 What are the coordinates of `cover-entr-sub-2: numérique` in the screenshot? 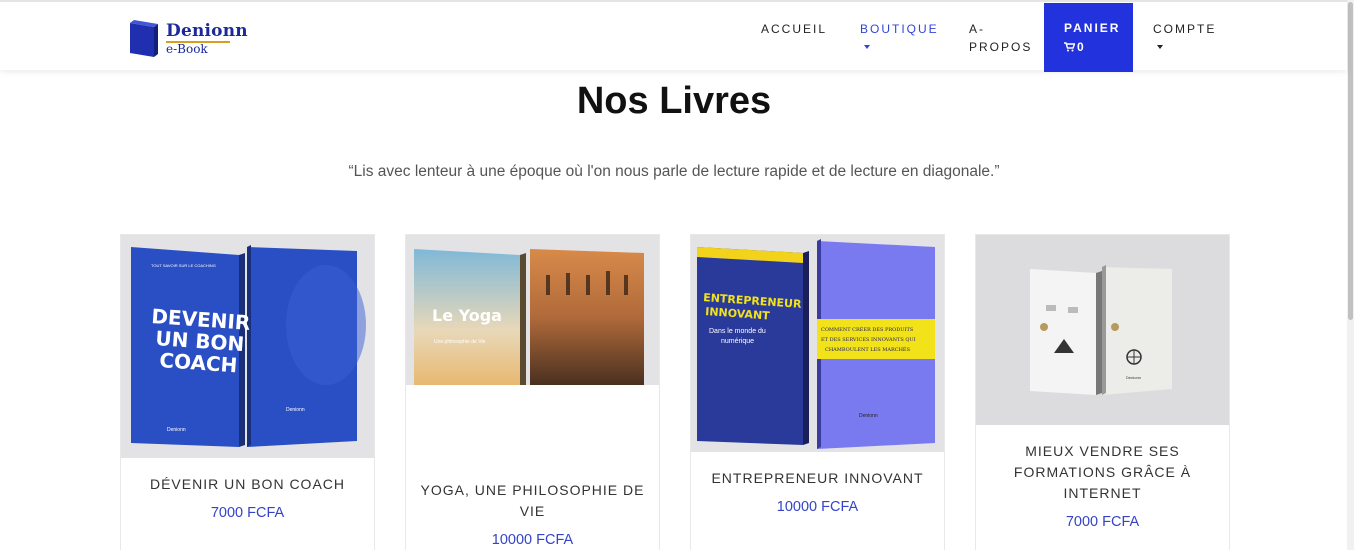 It's located at (737, 341).